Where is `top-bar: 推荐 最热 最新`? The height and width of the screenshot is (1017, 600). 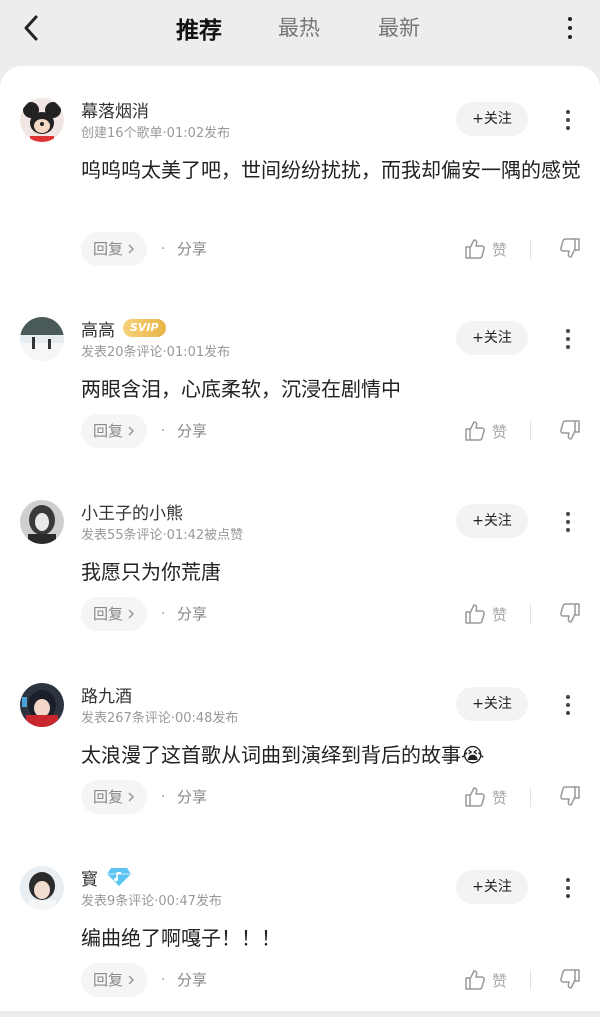
top-bar: 推荐 最热 最新 is located at coordinates (300, 33).